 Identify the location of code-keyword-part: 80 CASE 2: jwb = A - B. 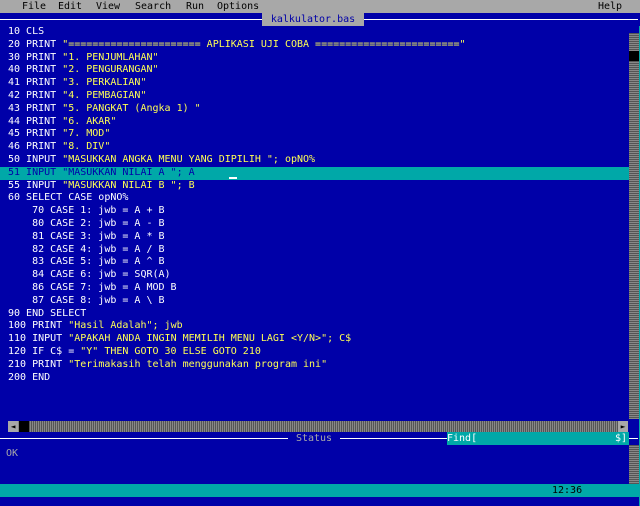
(86, 223).